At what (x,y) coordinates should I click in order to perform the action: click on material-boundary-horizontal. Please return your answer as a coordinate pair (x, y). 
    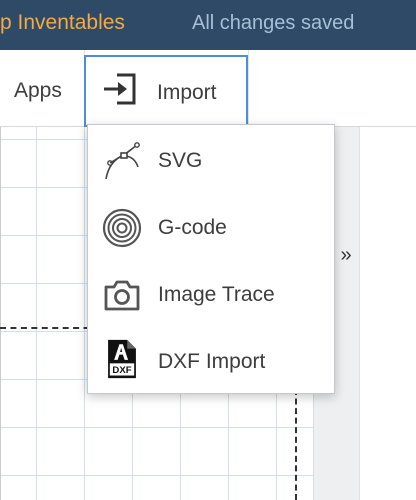
    Looking at the image, I should click on (50, 328).